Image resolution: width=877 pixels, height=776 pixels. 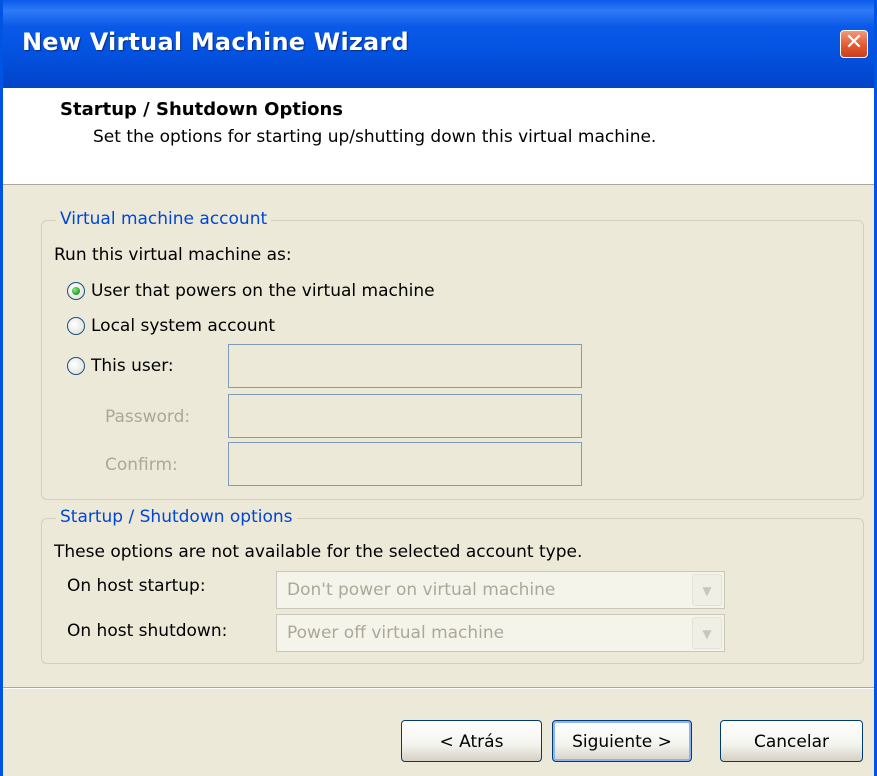 What do you see at coordinates (405, 416) in the screenshot?
I see `password-field` at bounding box center [405, 416].